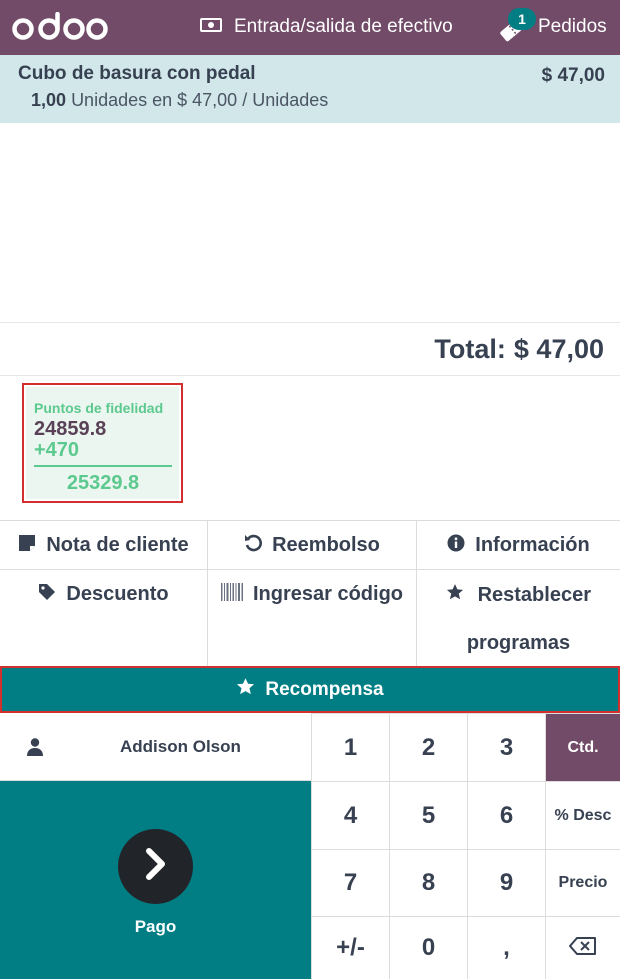 The height and width of the screenshot is (979, 620). I want to click on enter-code-label: Ingresar código, so click(328, 594).